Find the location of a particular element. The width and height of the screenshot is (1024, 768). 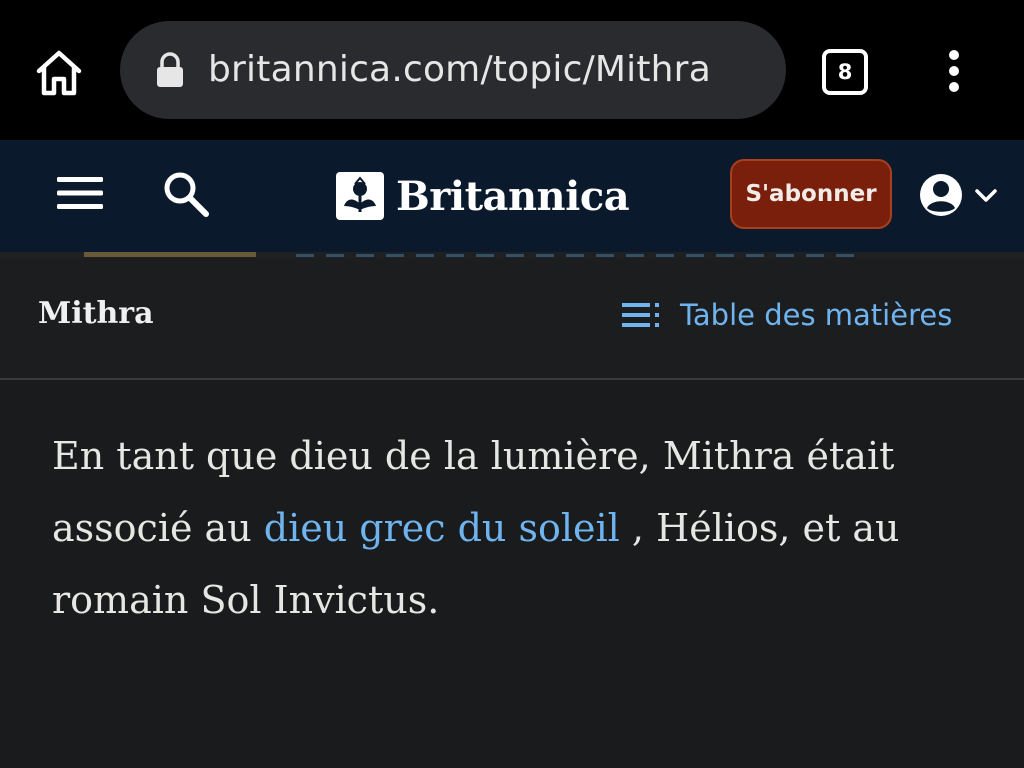

sun-god-link: dieu grec du soleil is located at coordinates (442, 528).